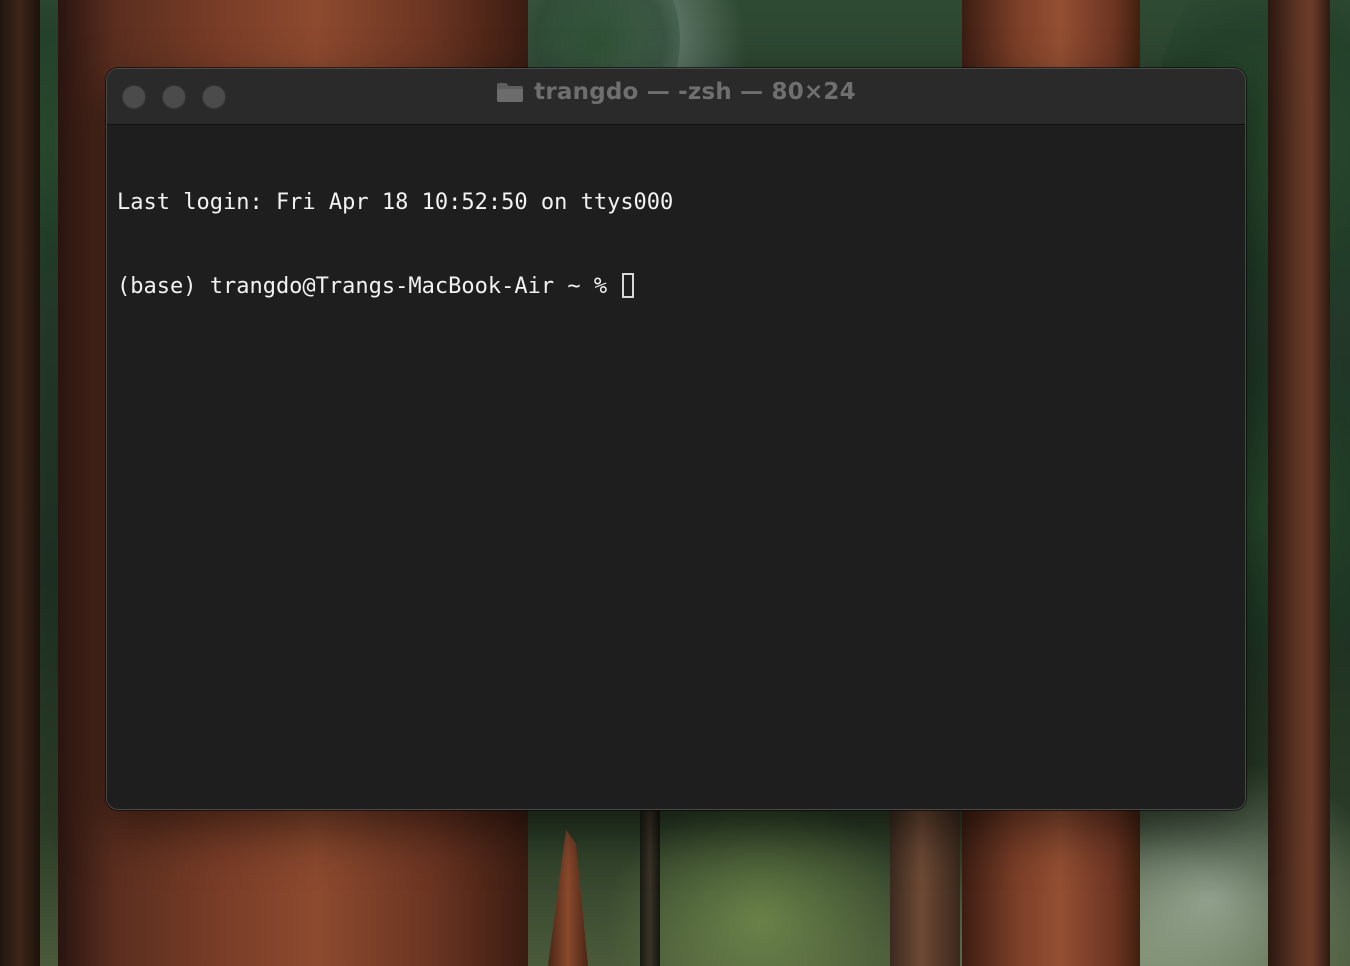 This screenshot has width=1350, height=966. Describe the element at coordinates (214, 97) in the screenshot. I see `zoom-button` at that location.